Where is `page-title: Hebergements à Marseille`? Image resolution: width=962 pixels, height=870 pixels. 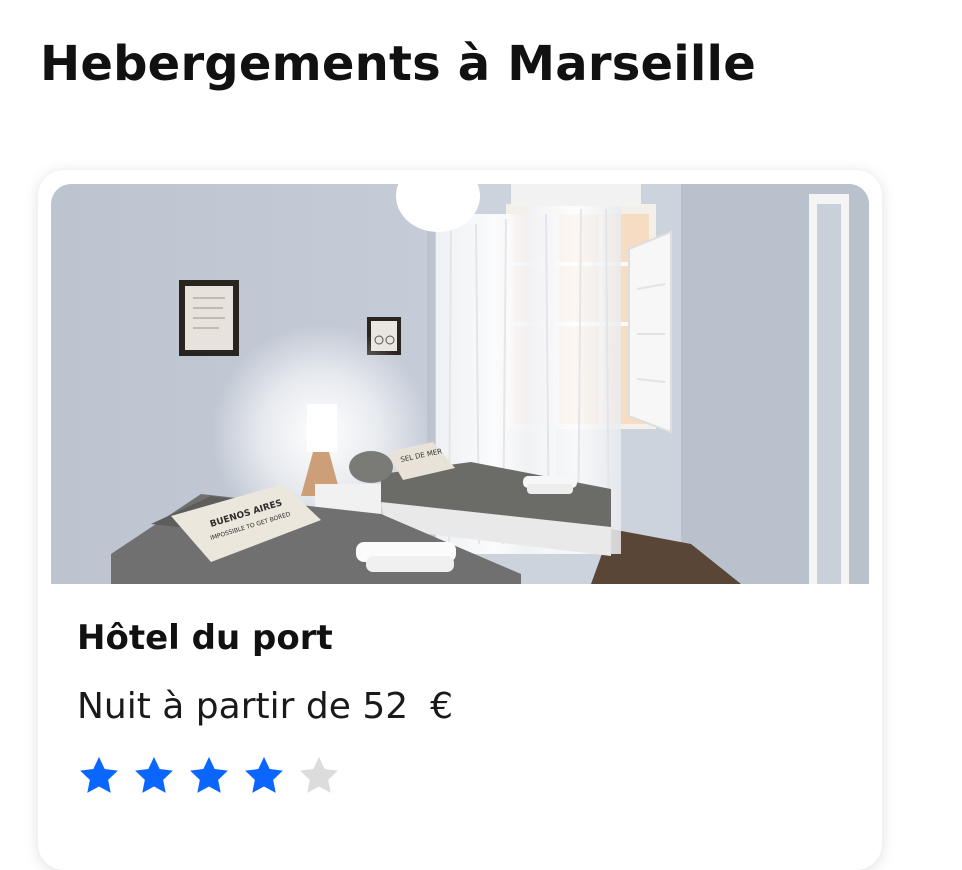
page-title: Hebergements à Marseille is located at coordinates (398, 64).